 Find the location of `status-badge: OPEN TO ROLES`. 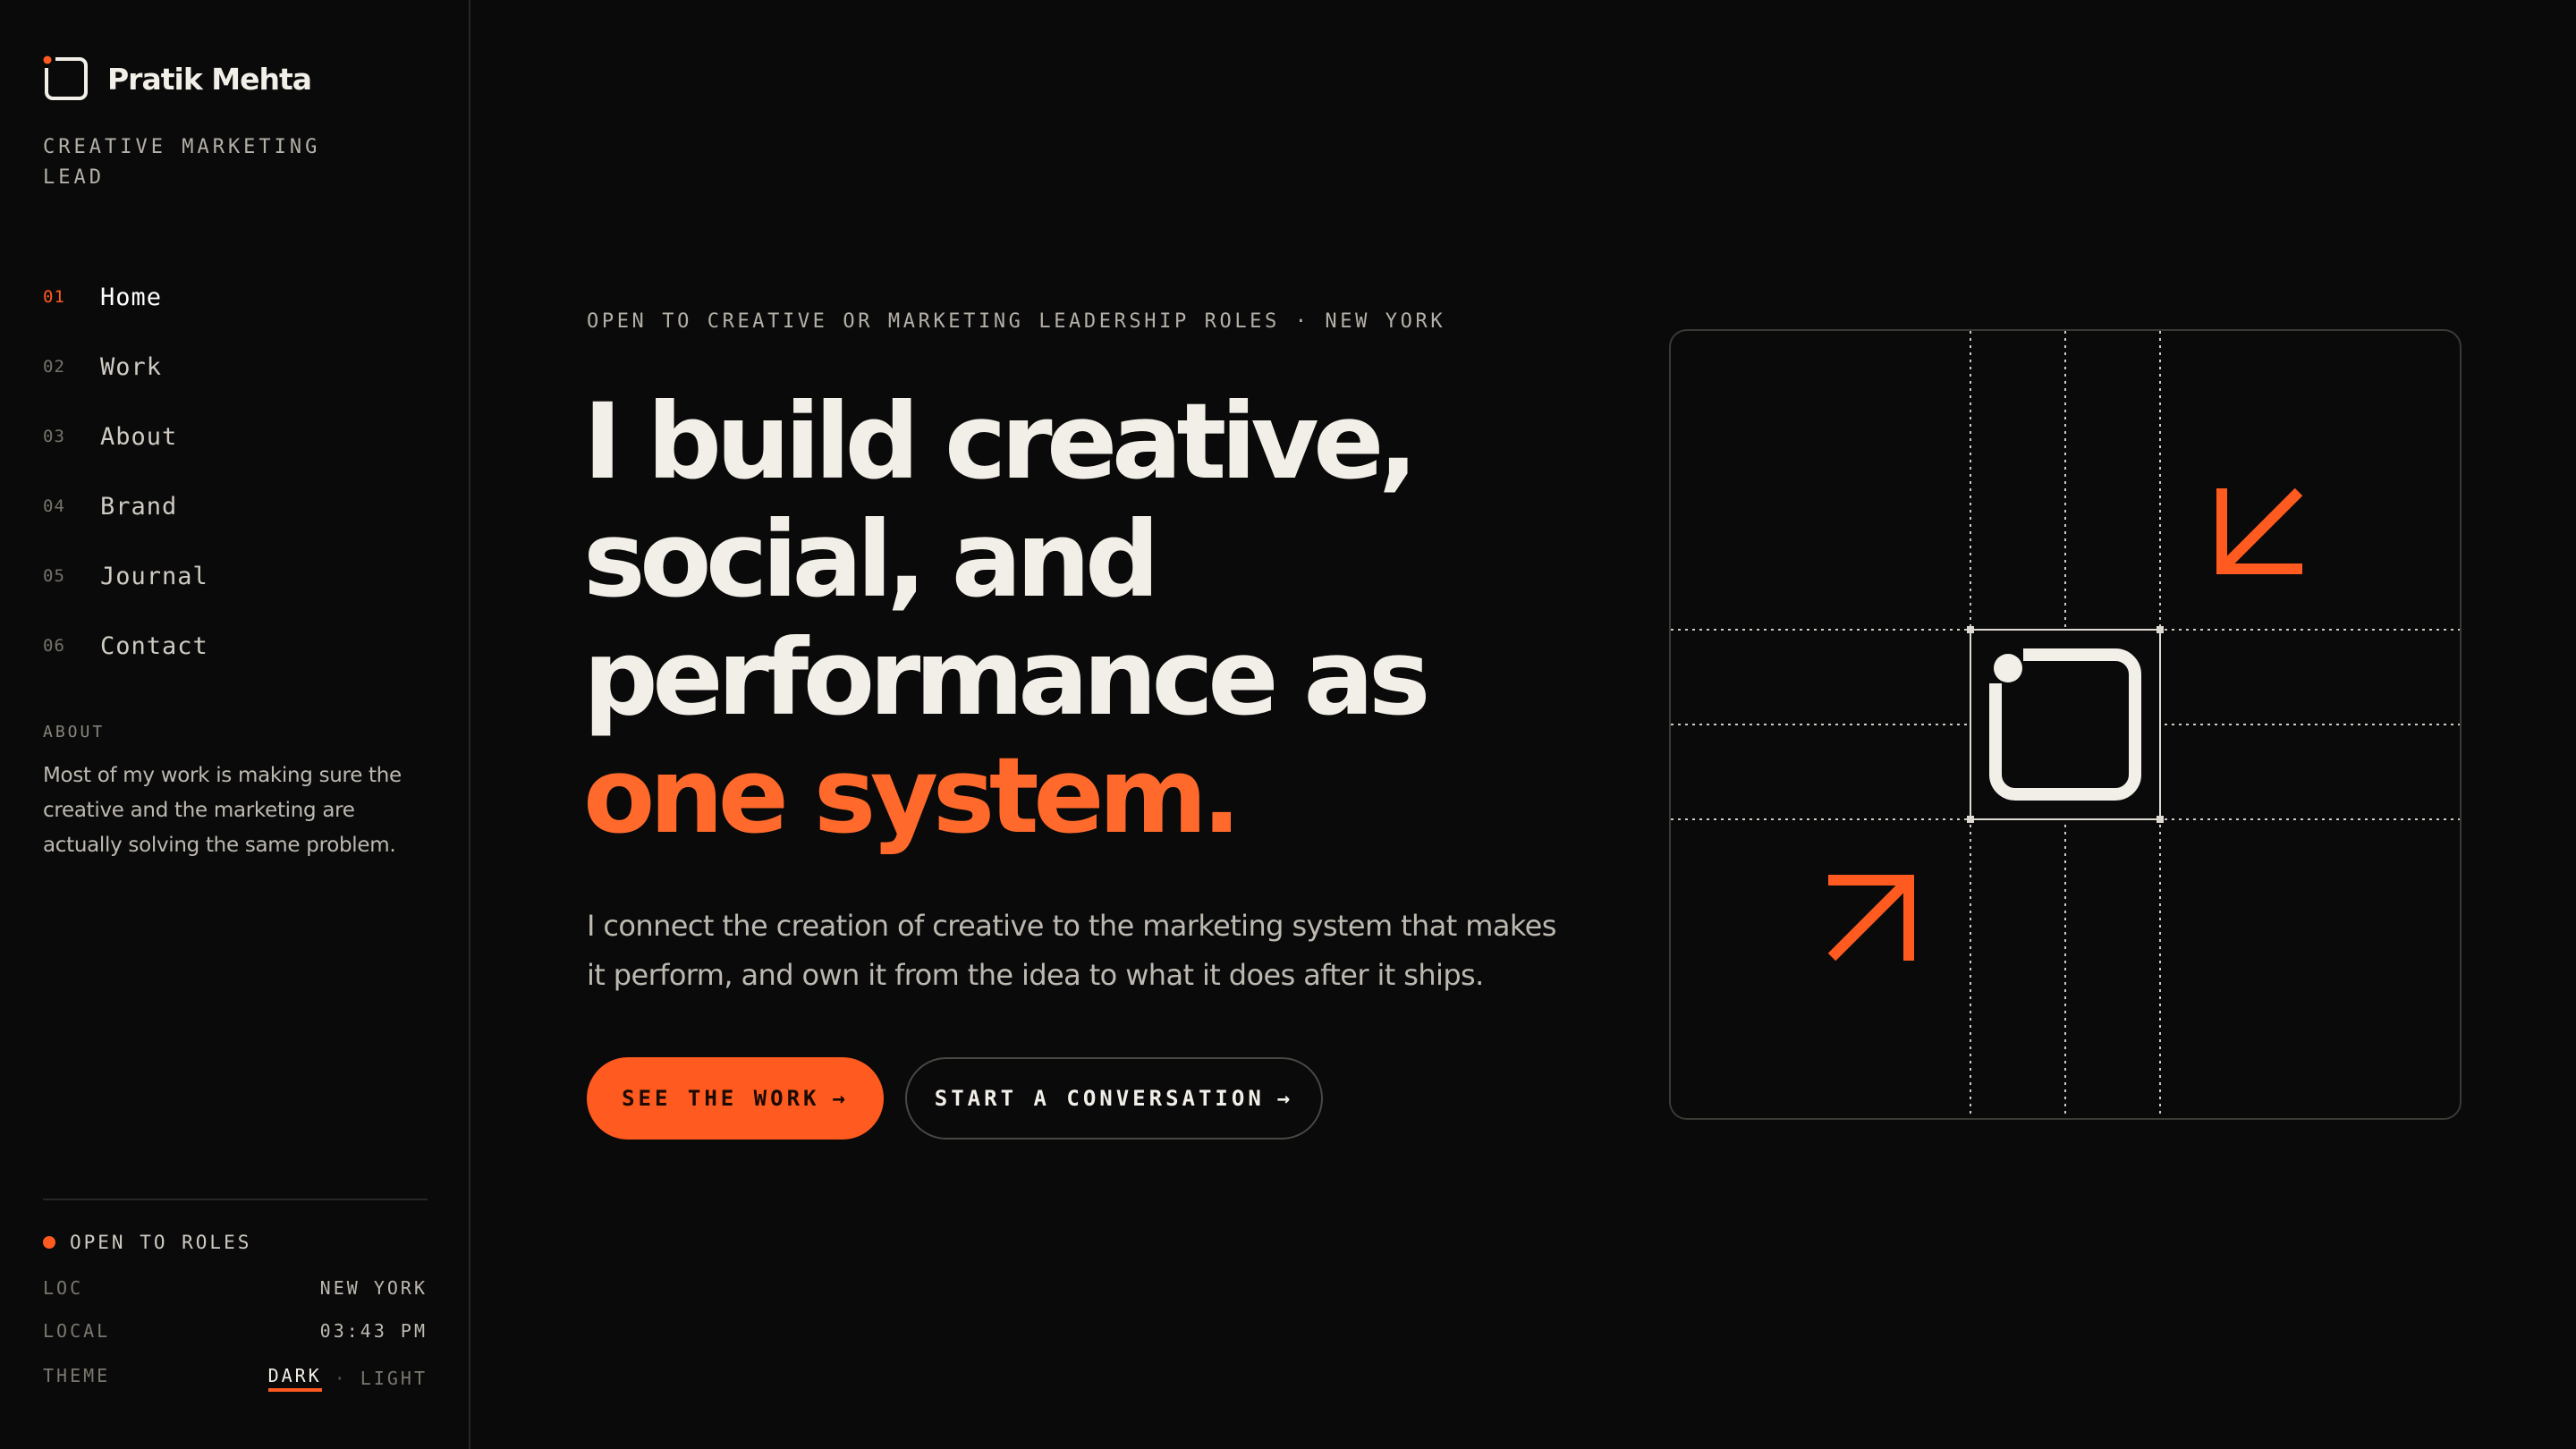

status-badge: OPEN TO ROLES is located at coordinates (147, 1242).